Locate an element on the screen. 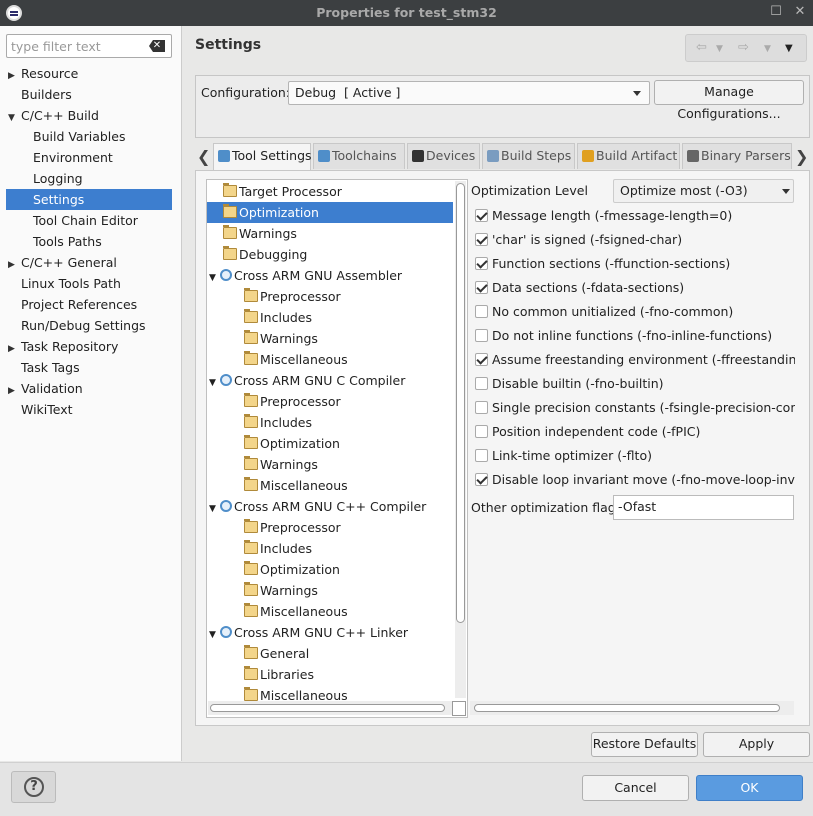  sidebar-item: Builders is located at coordinates (88, 94).